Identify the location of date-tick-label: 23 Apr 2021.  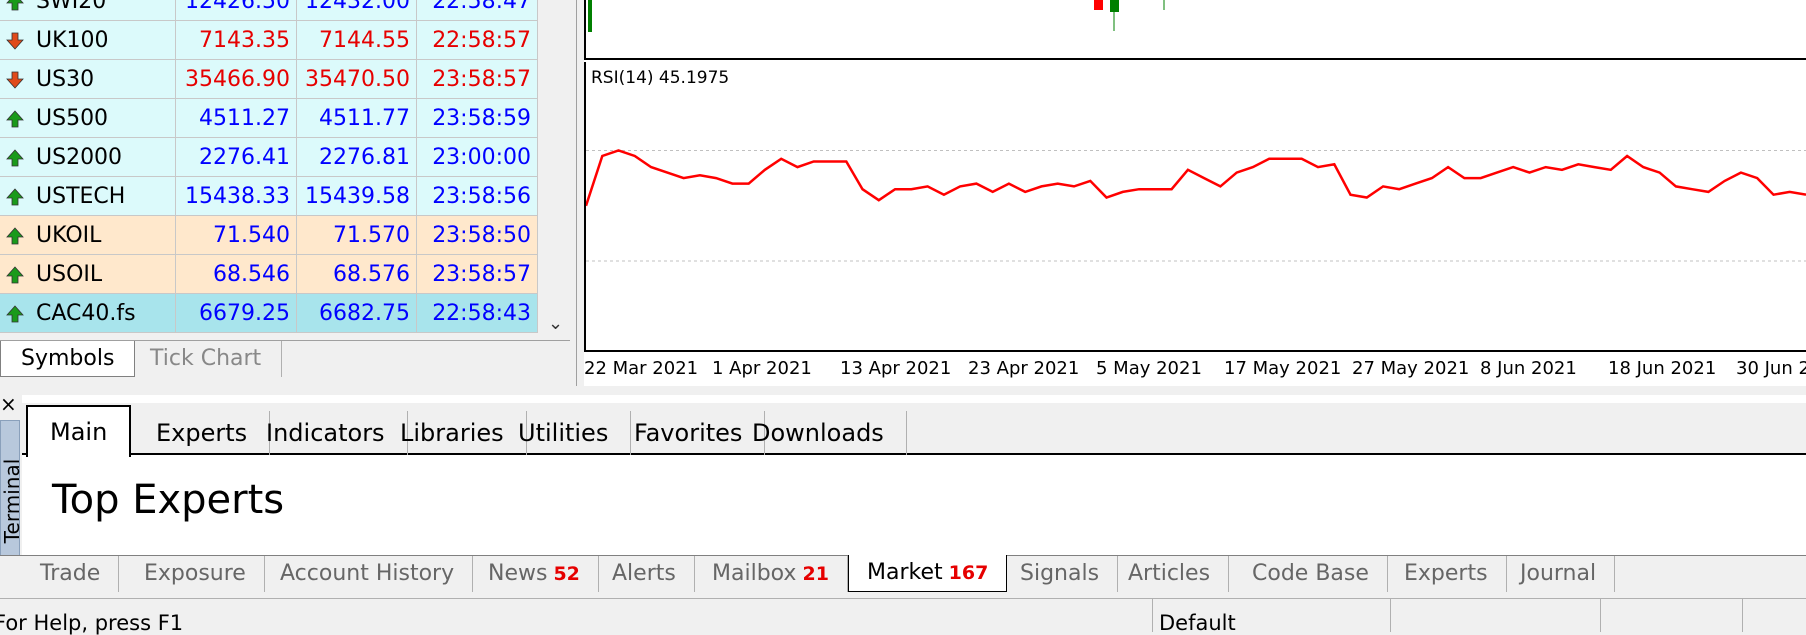
(1024, 368).